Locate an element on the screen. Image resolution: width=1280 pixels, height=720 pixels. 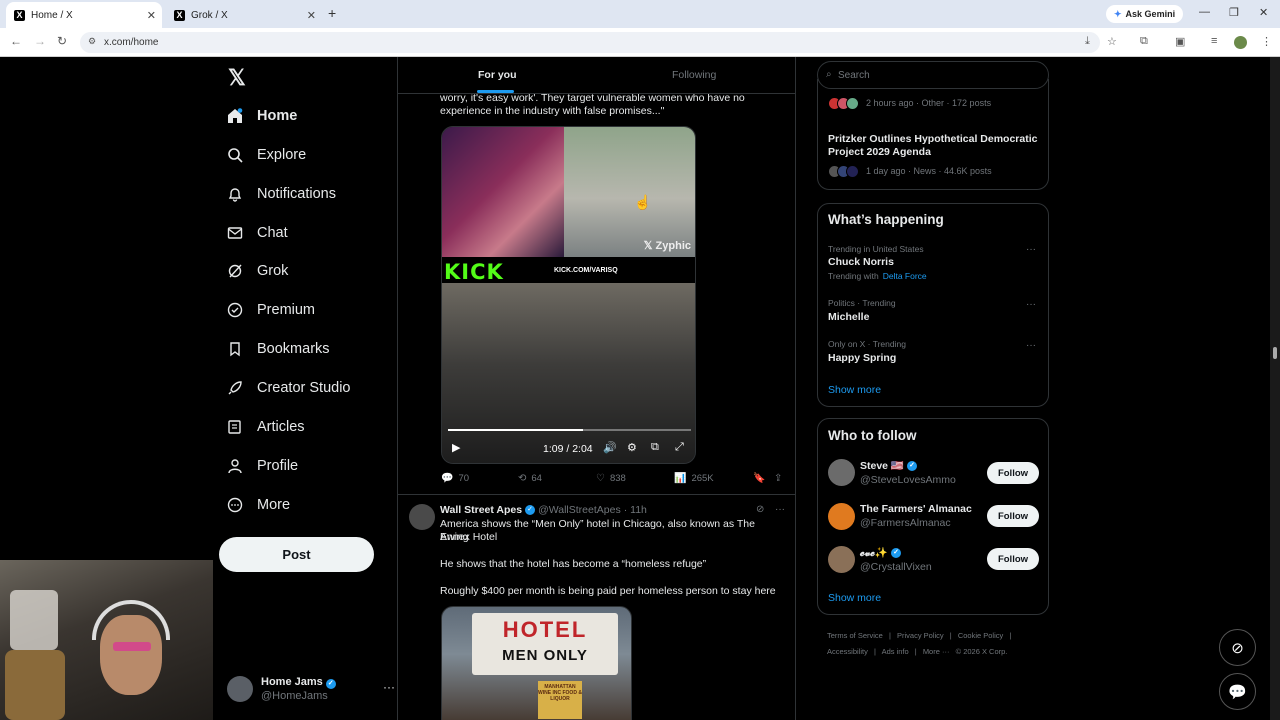
nav-label: Bookmarks is located at coordinates (293, 349).